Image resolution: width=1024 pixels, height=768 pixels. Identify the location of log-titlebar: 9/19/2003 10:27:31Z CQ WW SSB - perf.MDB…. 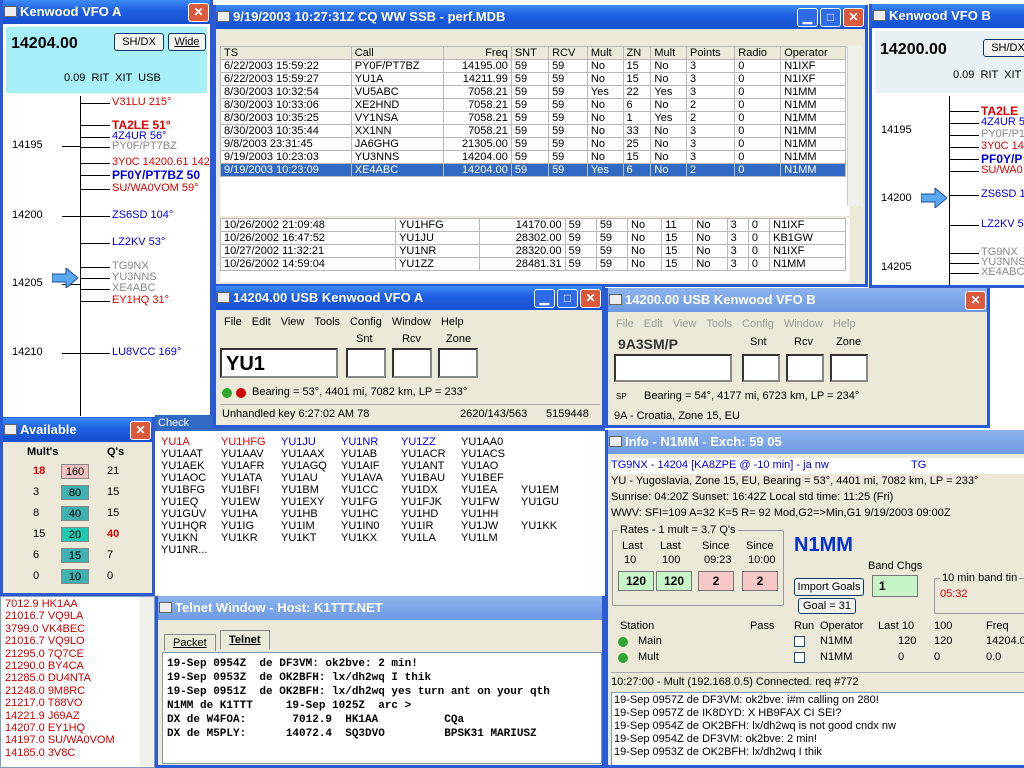
(540, 17).